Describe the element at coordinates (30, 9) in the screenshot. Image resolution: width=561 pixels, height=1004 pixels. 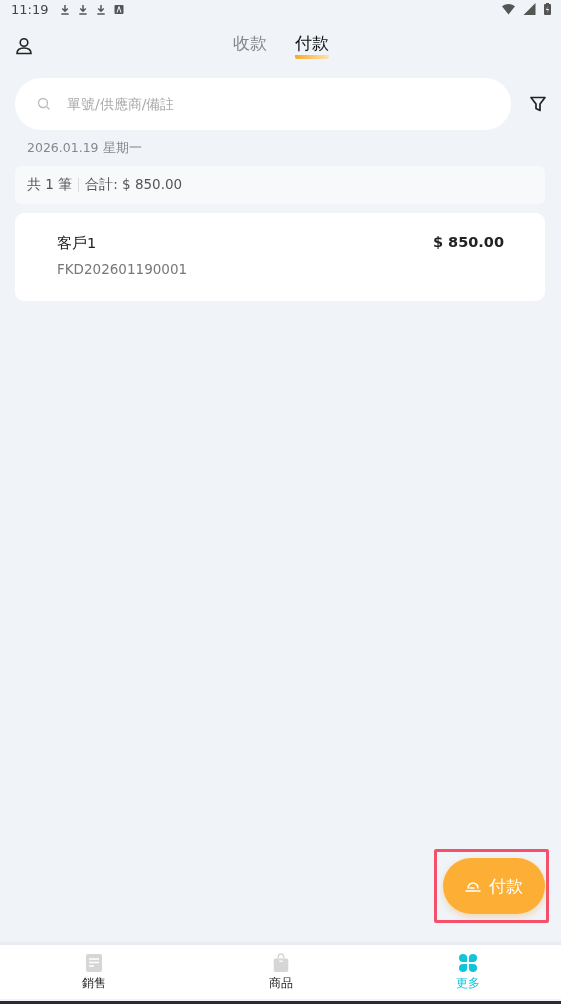
I see `status-time: 11:19` at that location.